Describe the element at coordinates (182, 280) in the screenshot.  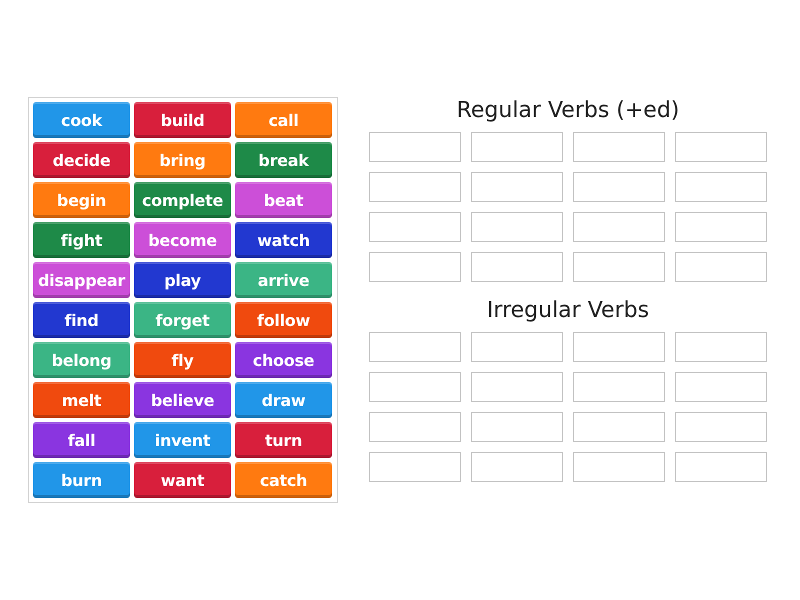
I see `word-tile: play` at that location.